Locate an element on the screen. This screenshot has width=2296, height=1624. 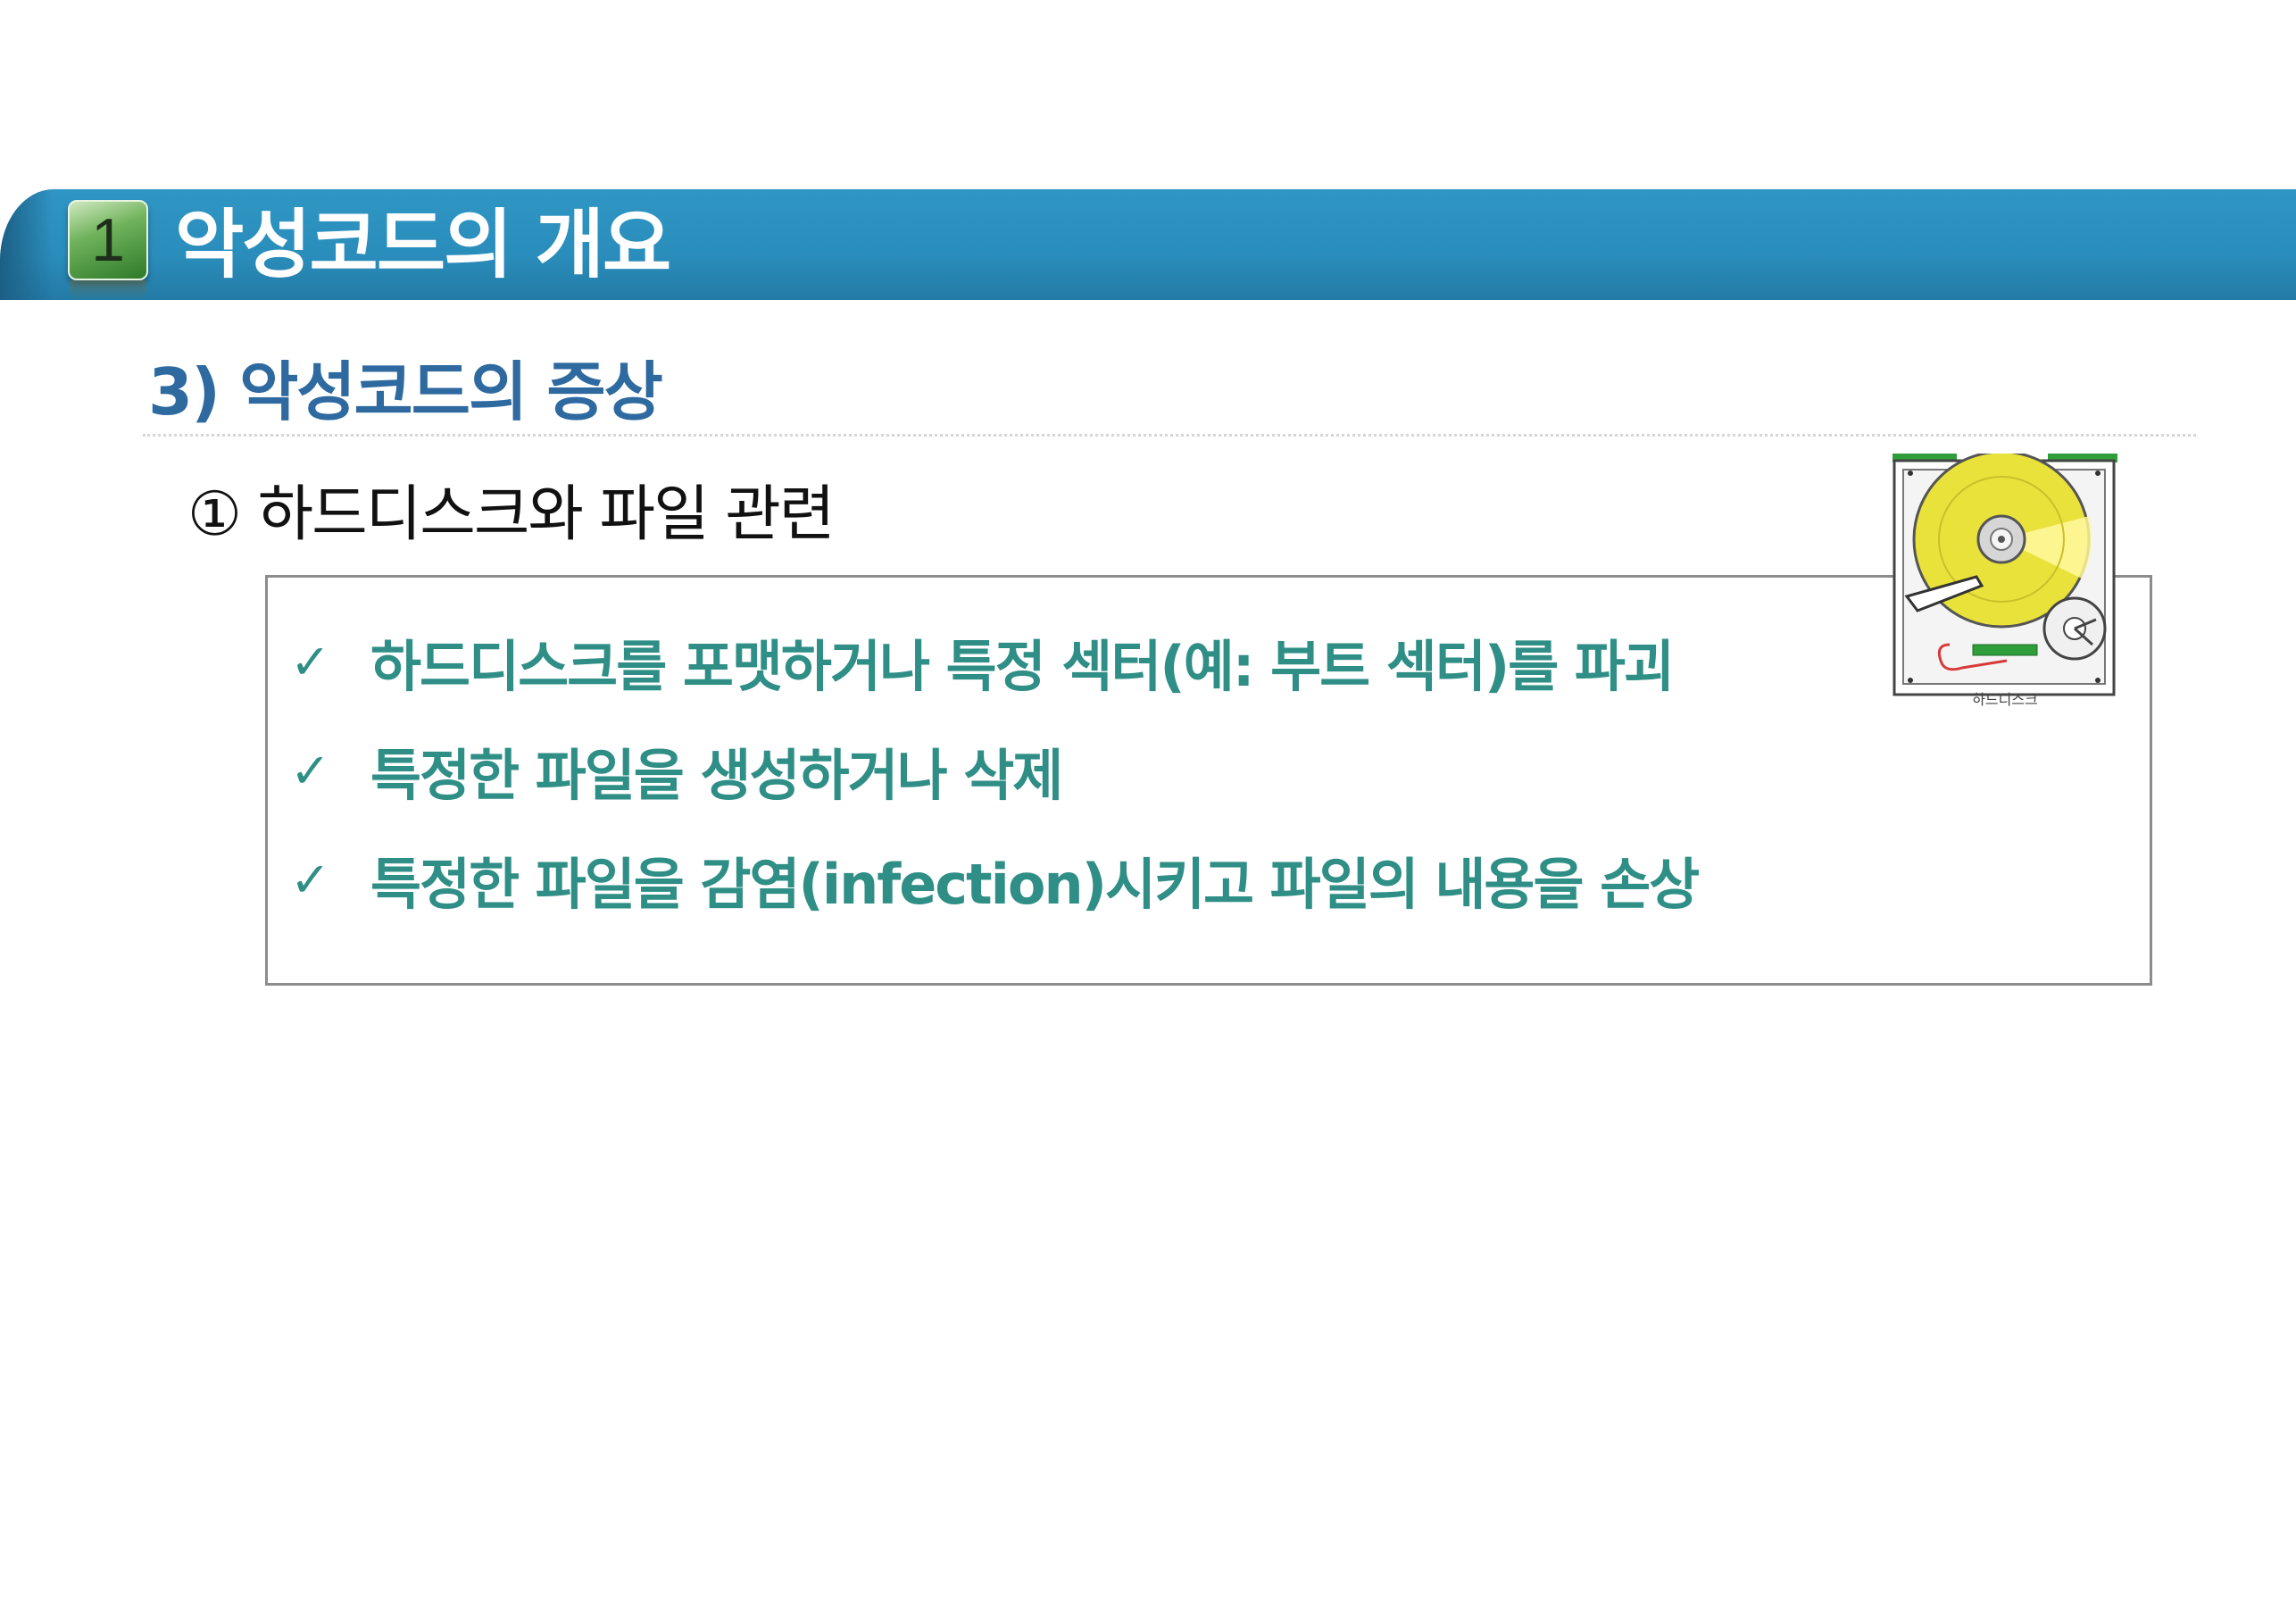
section-number: 1 is located at coordinates (108, 240).